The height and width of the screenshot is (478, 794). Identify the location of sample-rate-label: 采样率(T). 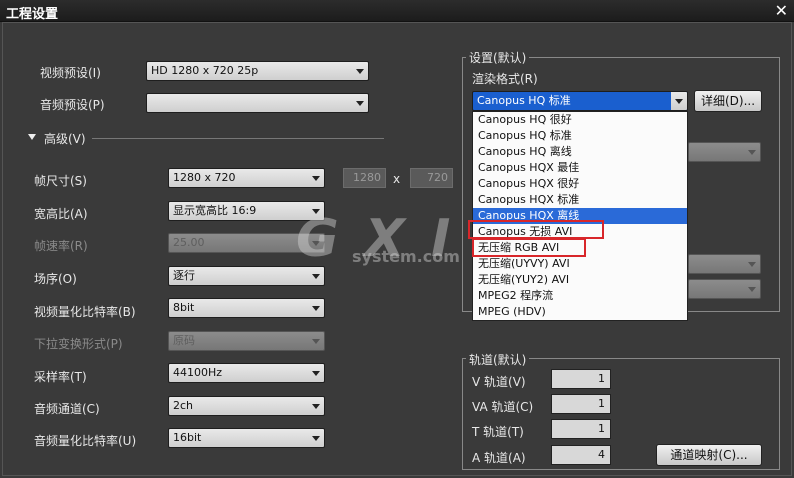
(60, 377).